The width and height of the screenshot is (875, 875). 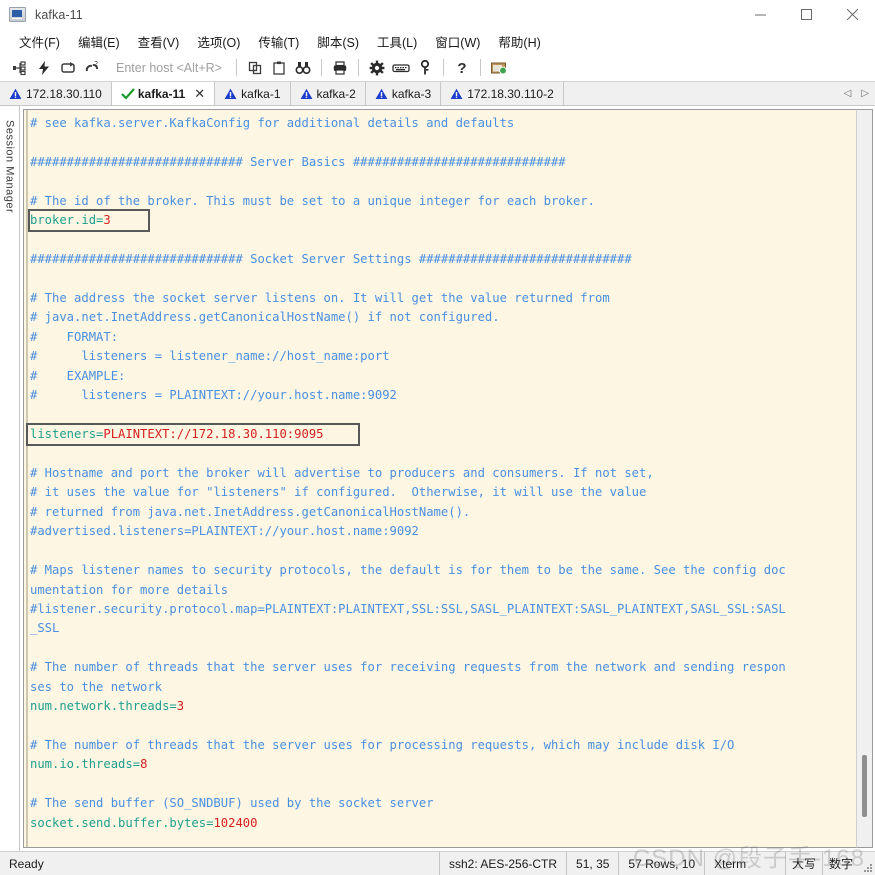 I want to click on tab-scroll-right-icon: ▷, so click(x=865, y=93).